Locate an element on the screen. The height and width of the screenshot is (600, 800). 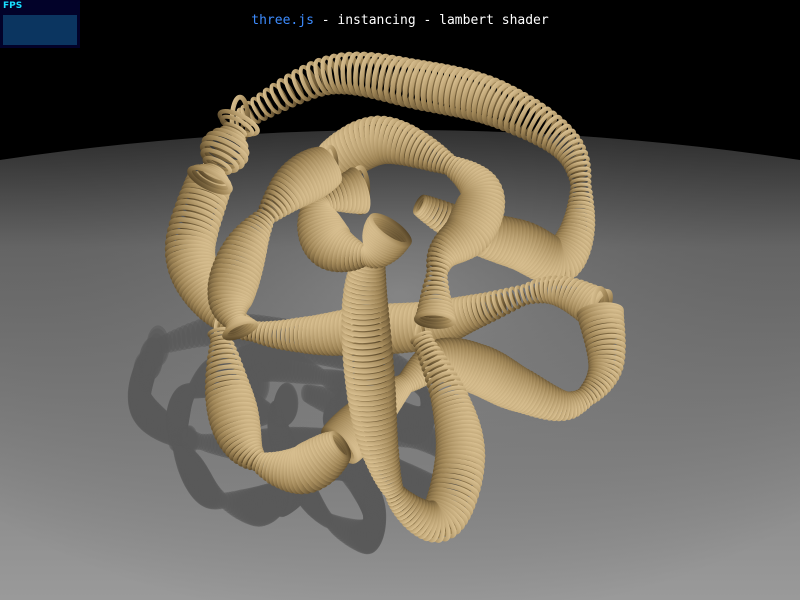
info-header: three.js - instancing - lambert shader is located at coordinates (400, 21).